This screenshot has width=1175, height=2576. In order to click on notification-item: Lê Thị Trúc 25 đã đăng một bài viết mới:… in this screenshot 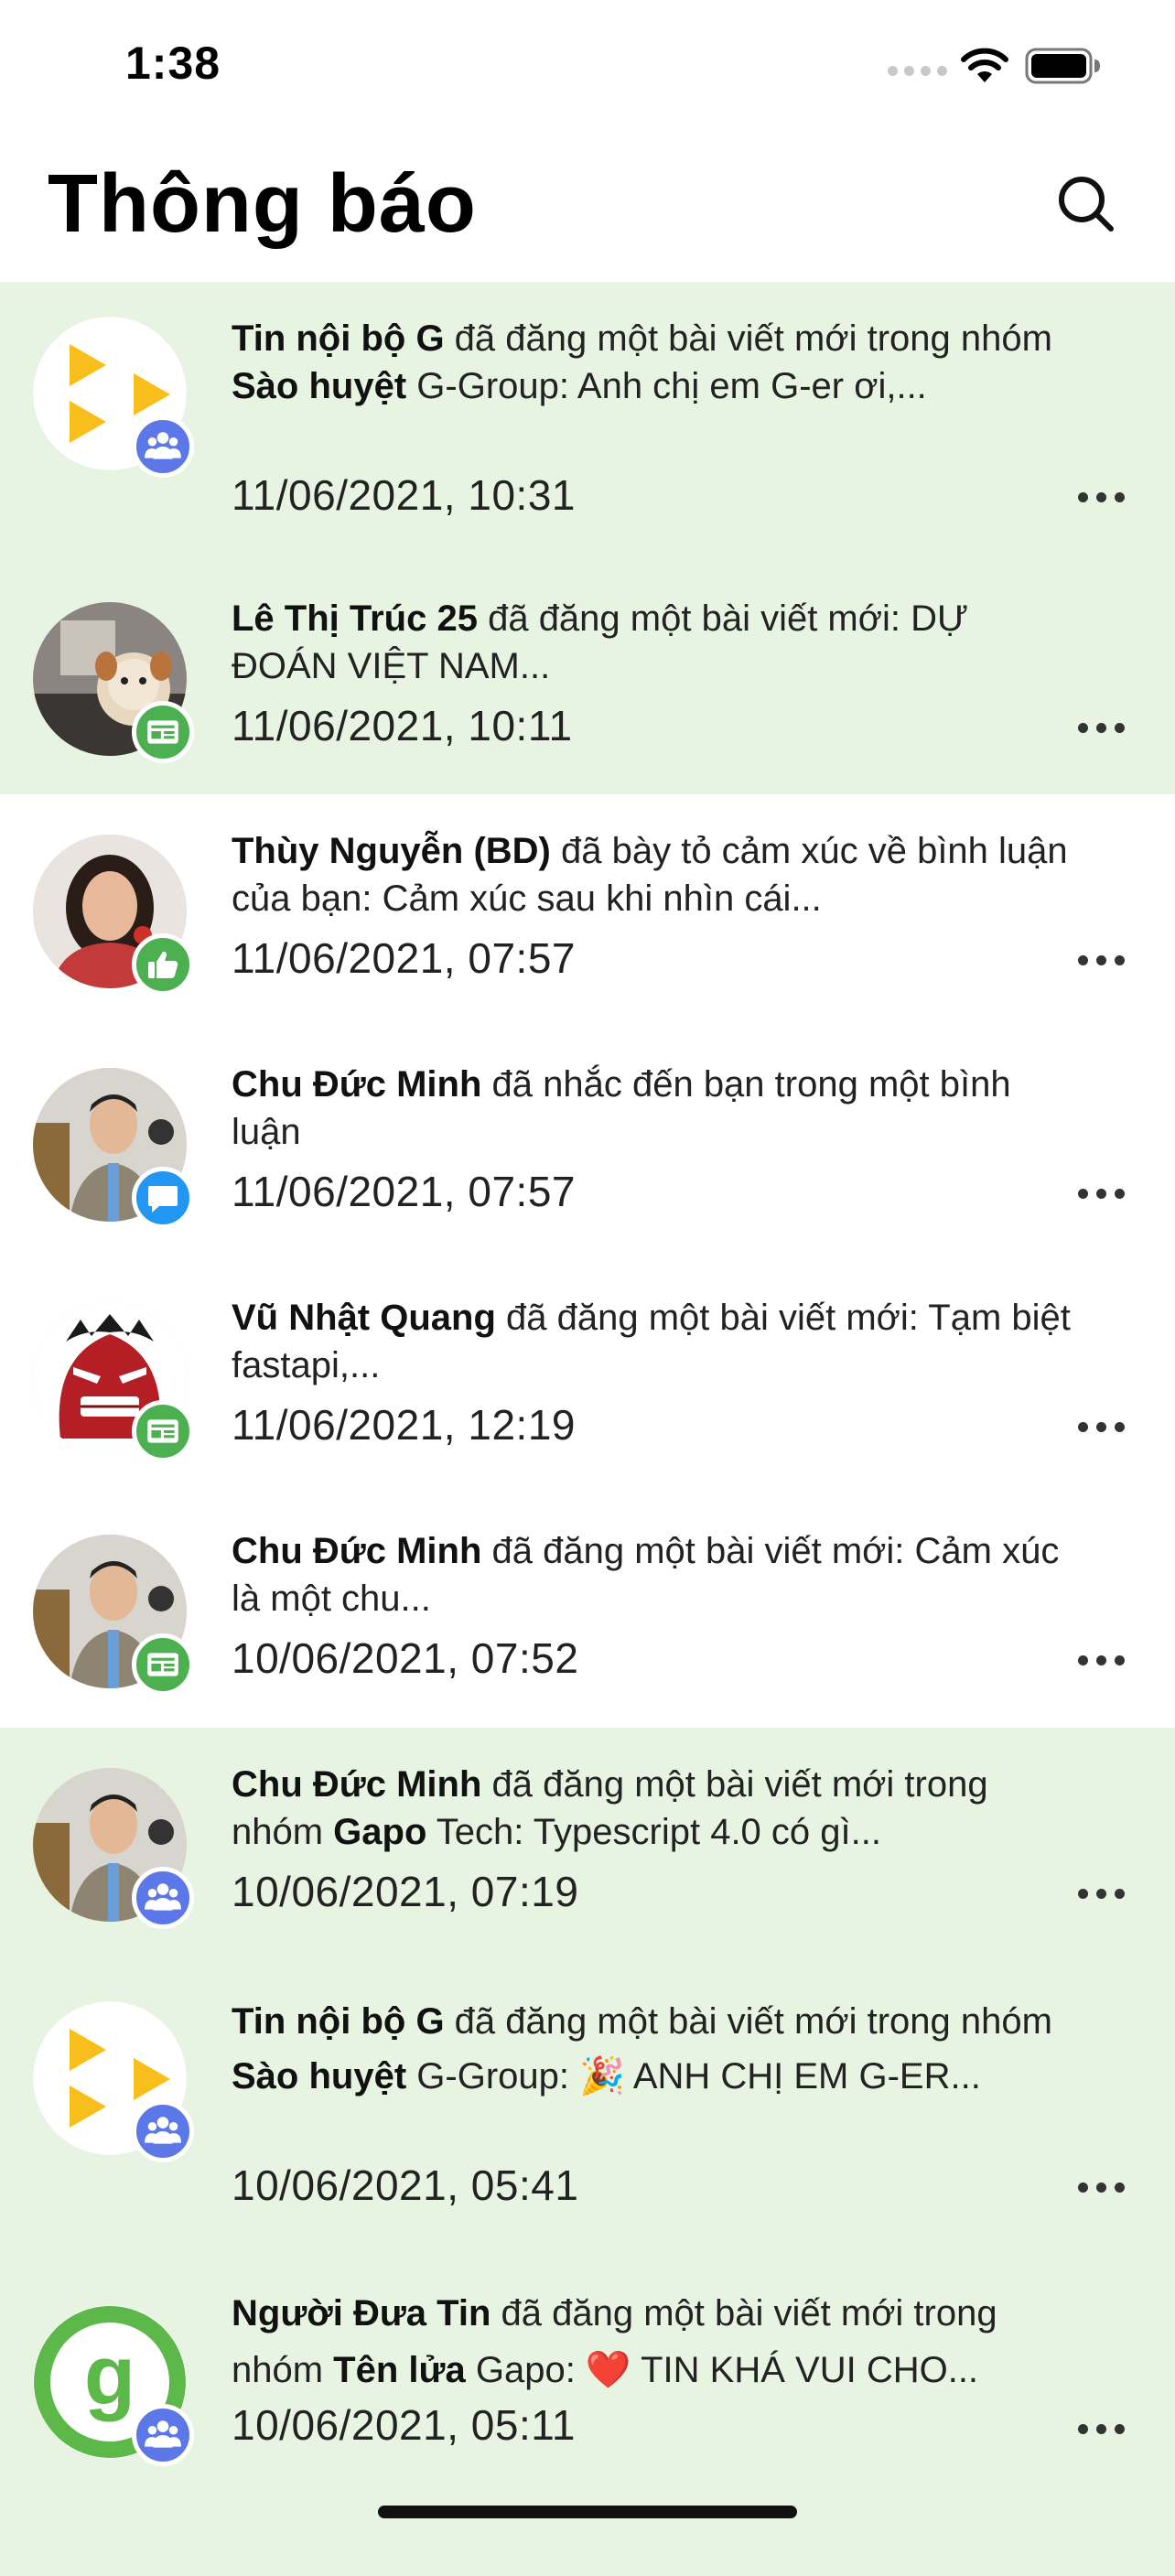, I will do `click(587, 678)`.